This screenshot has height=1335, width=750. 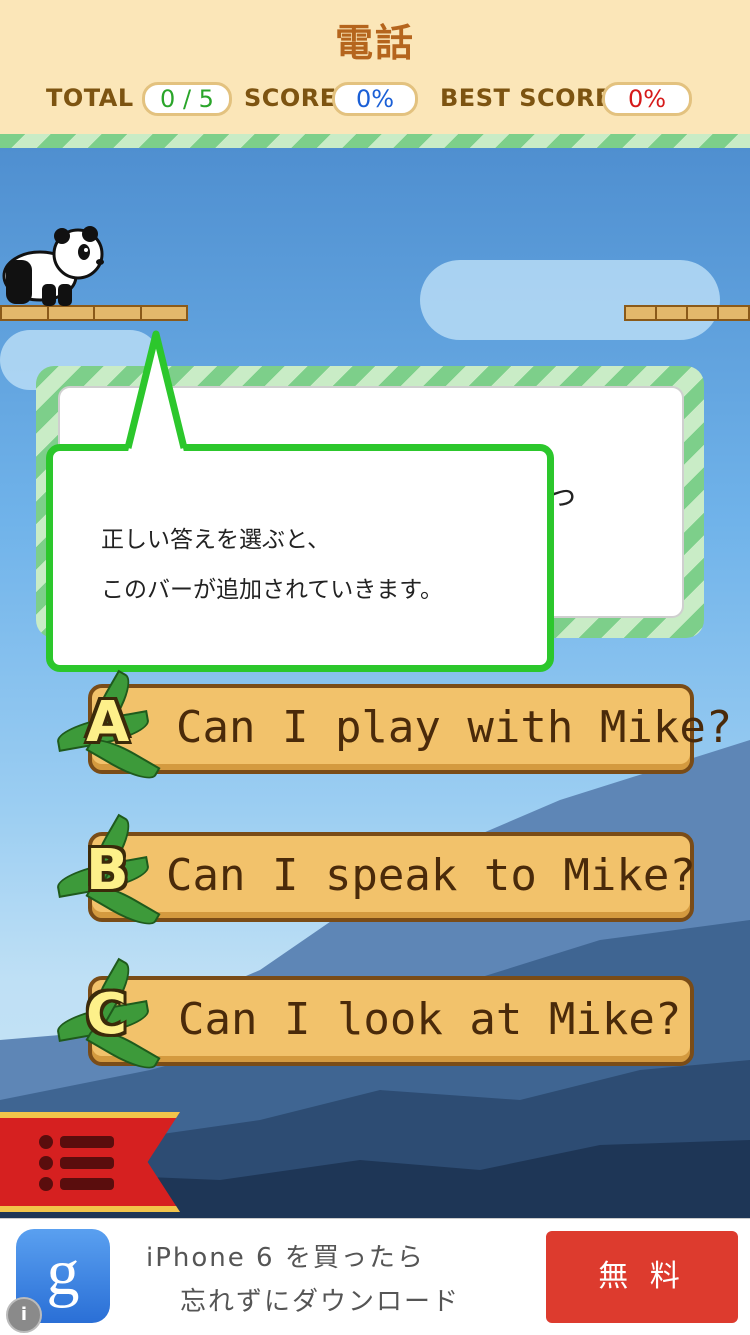 I want to click on tutorial-bubble: 正しい答えを選ぶと、 このバーが追加されていきます。, so click(x=300, y=558).